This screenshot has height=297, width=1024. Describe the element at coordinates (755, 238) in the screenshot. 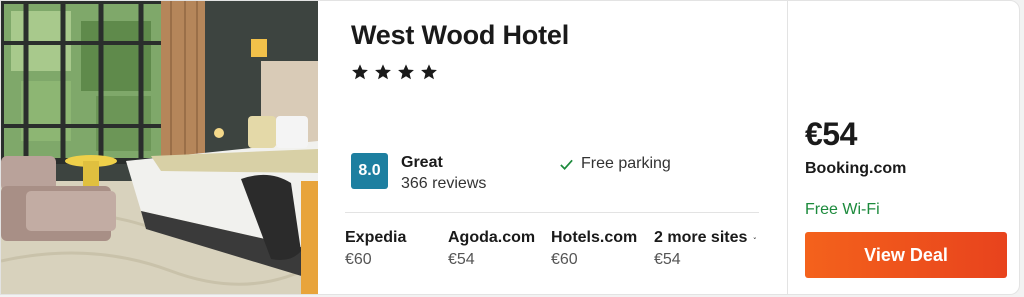

I see `chevron-down-icon` at that location.